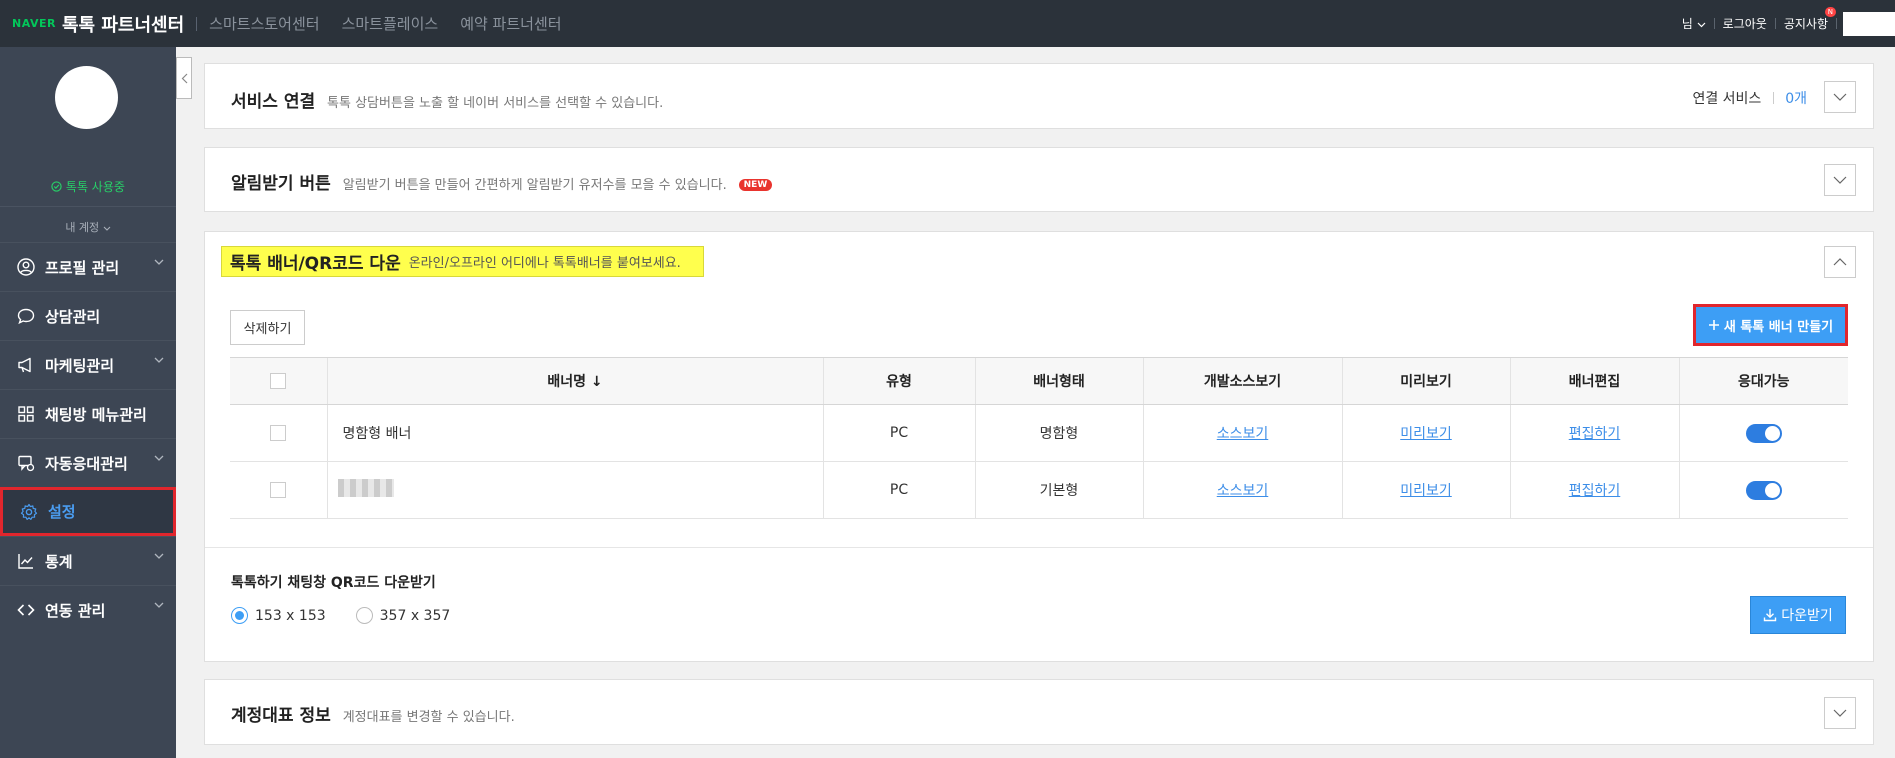 The height and width of the screenshot is (758, 1895). I want to click on brand-title: 톡톡 파트너센터, so click(123, 25).